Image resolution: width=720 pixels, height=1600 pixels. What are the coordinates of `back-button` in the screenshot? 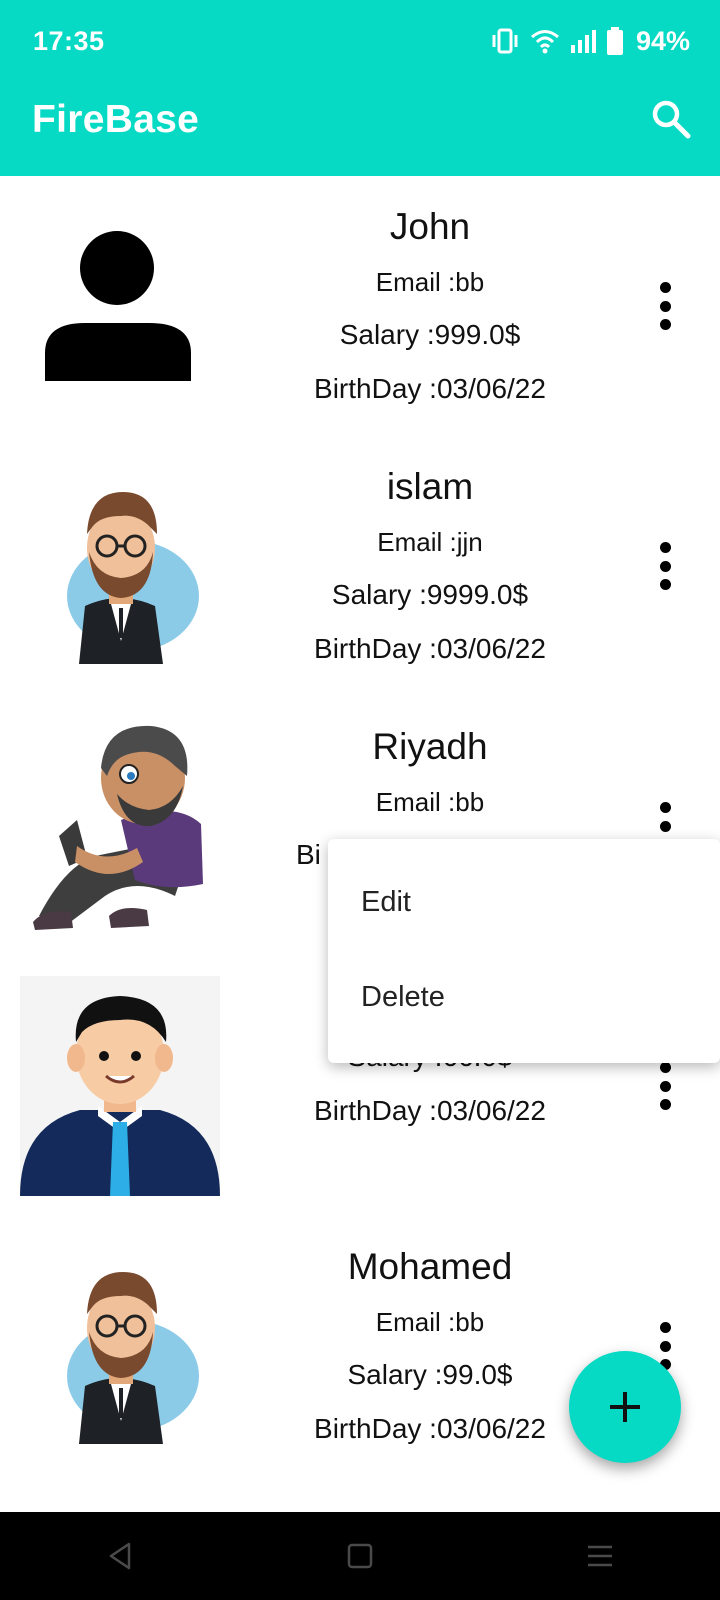 It's located at (120, 1556).